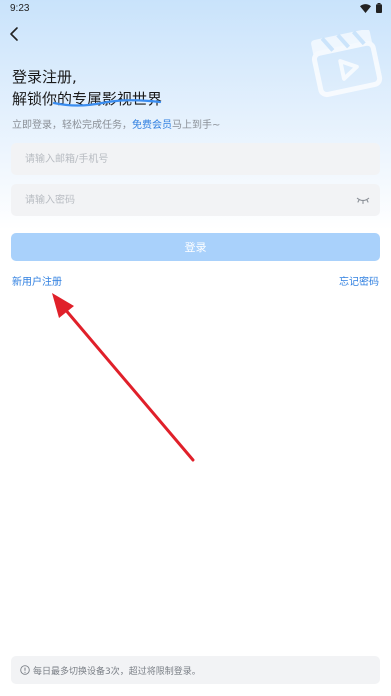  I want to click on back-button, so click(15, 34).